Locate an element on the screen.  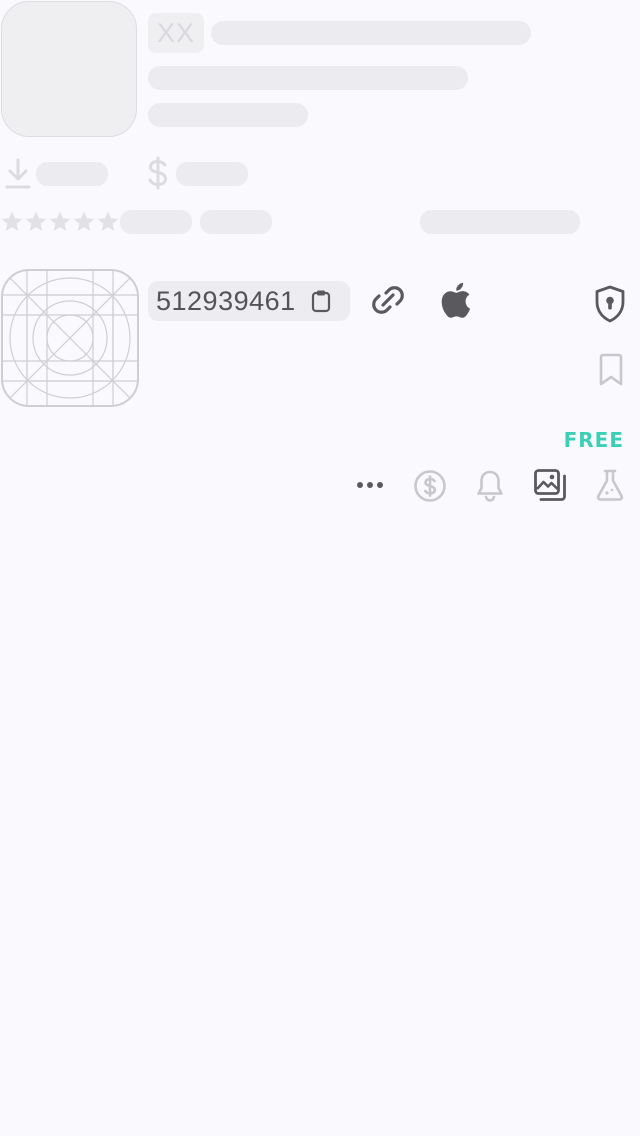
skeleton-rating-bar is located at coordinates (156, 222).